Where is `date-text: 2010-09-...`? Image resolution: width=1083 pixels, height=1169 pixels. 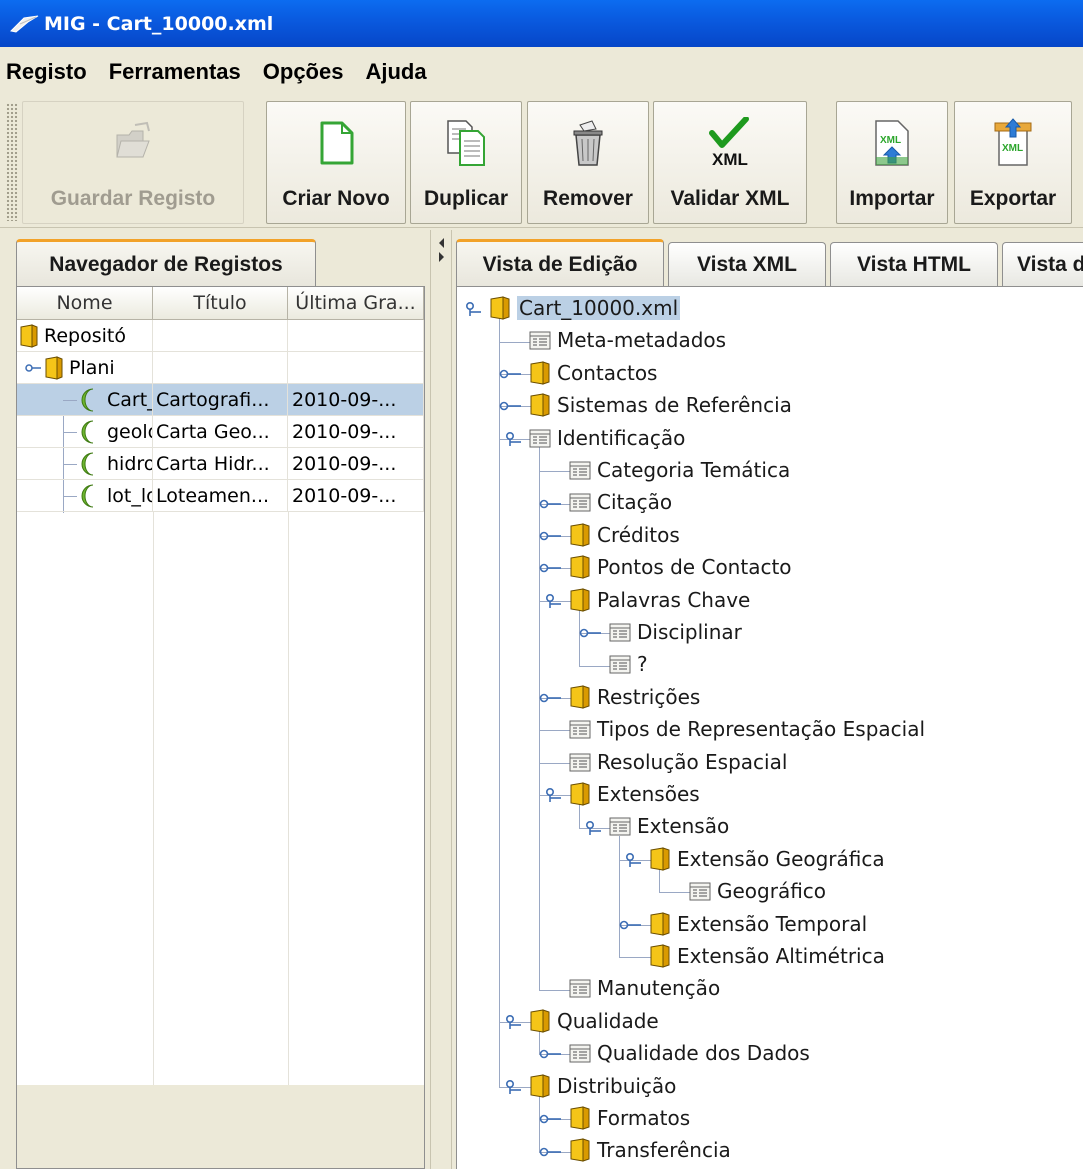
date-text: 2010-09-... is located at coordinates (344, 464).